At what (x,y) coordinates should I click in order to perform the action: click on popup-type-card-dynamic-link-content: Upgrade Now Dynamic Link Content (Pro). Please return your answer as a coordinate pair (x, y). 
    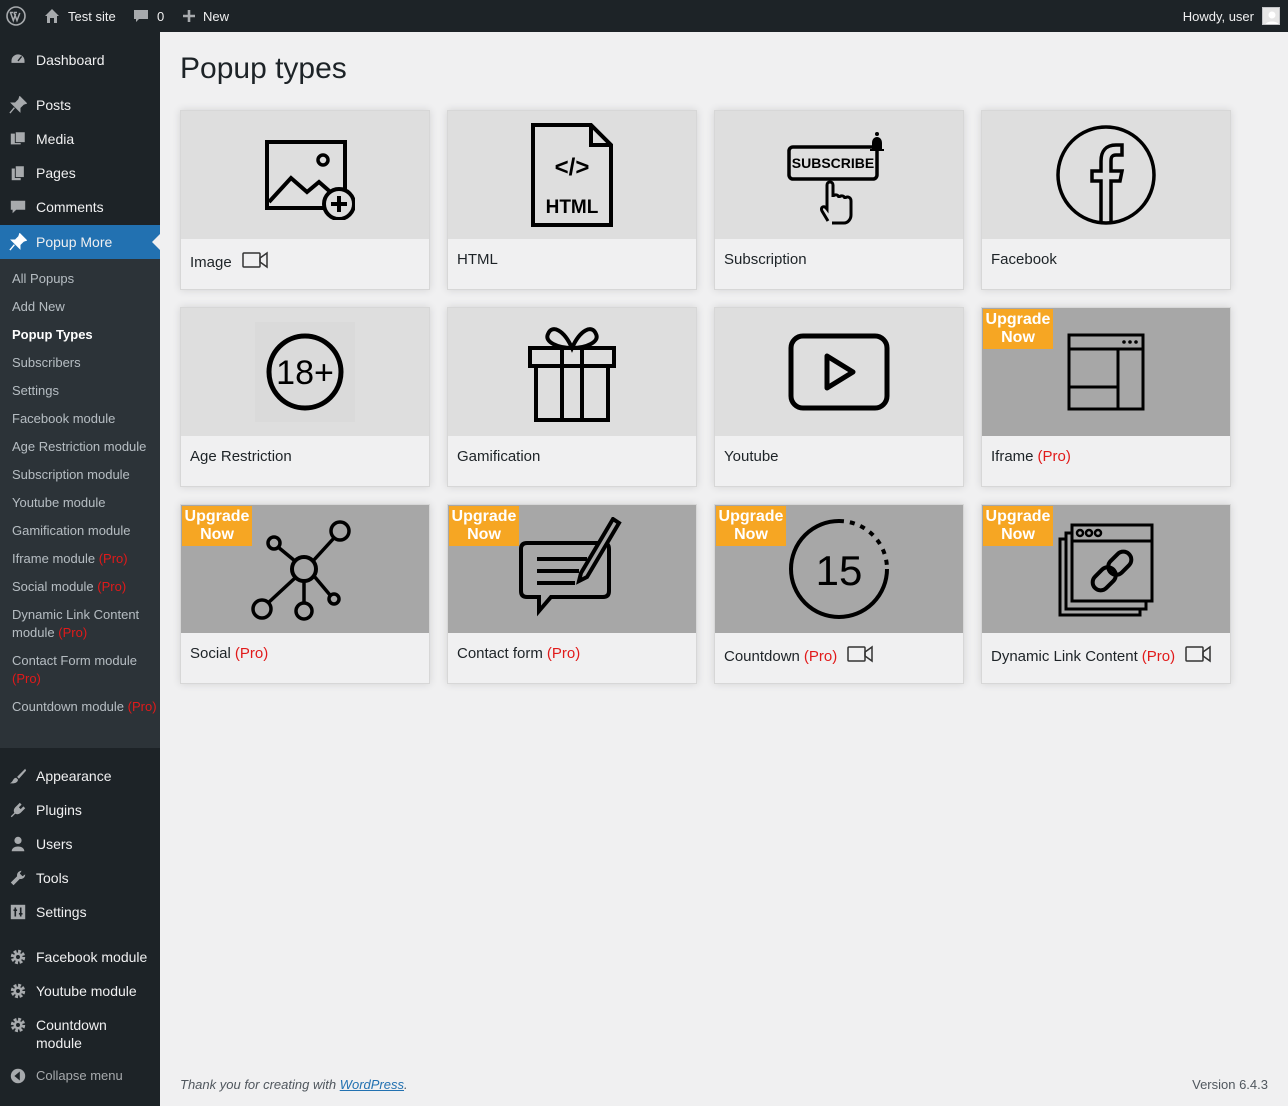
    Looking at the image, I should click on (1106, 594).